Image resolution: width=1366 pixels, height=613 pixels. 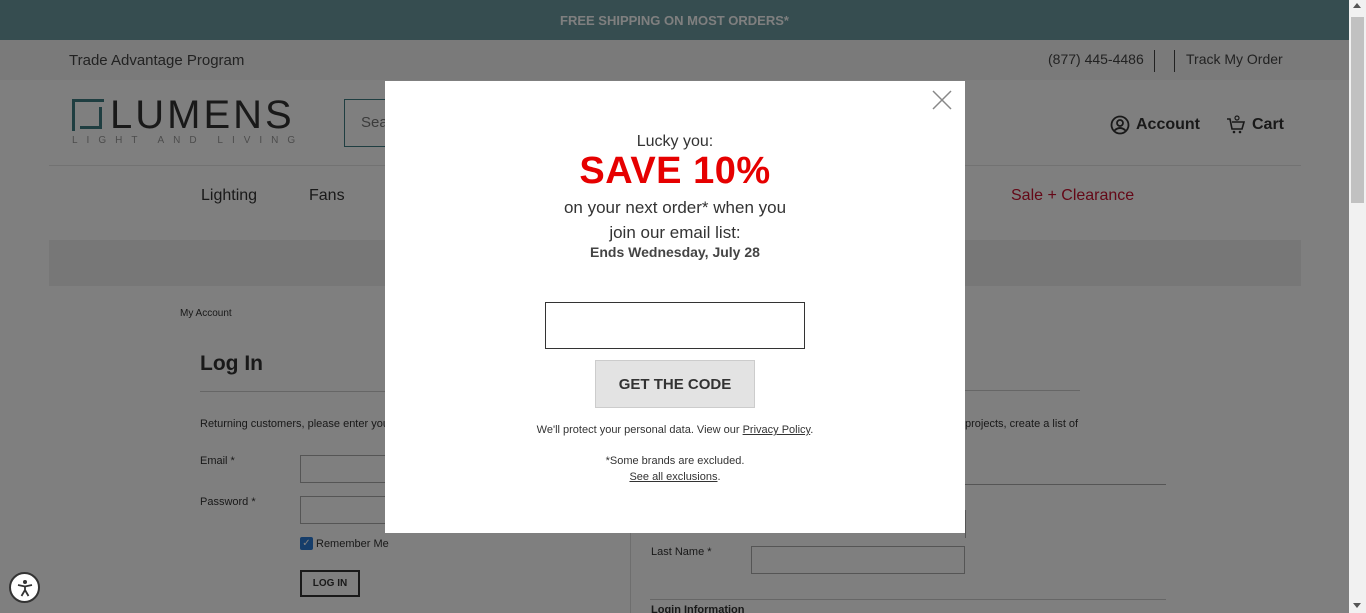 I want to click on exclusions-link: See all exclusions, so click(x=673, y=477).